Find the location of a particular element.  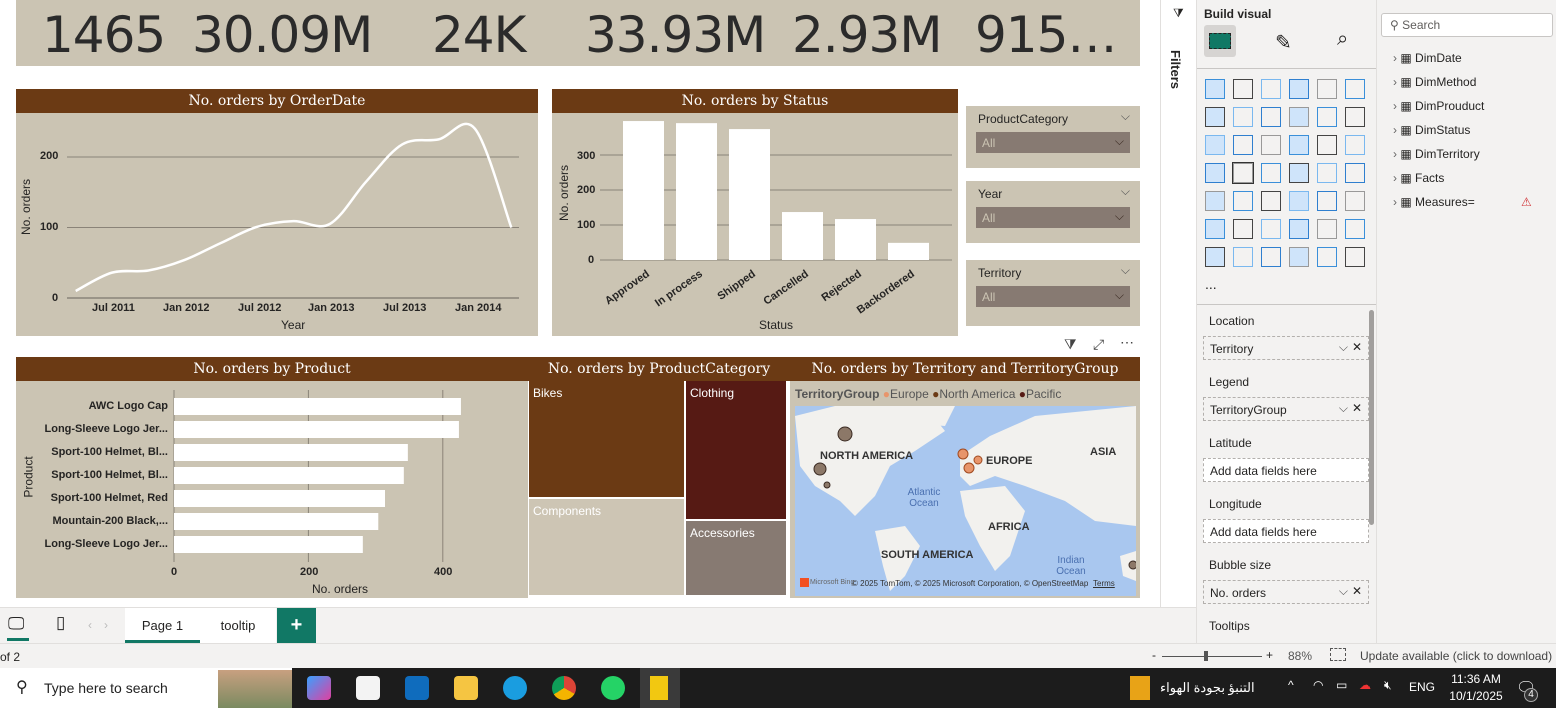

treemap-icon is located at coordinates (1215, 173).